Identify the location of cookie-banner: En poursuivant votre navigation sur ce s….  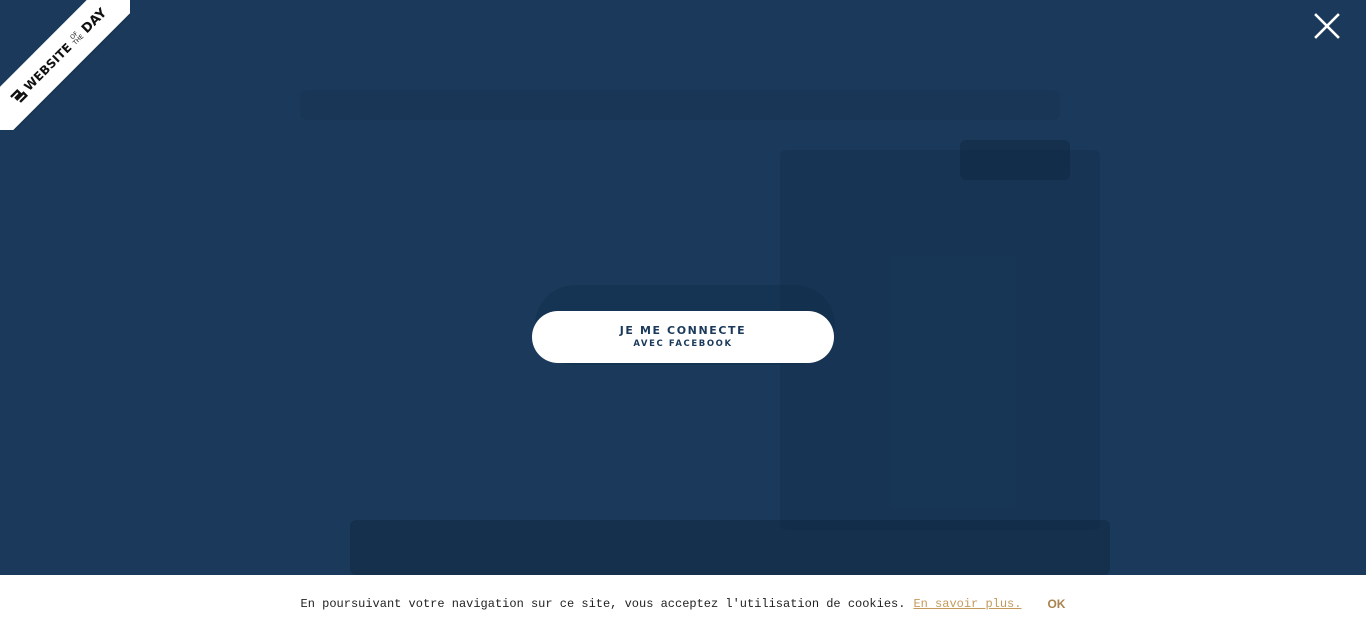
(683, 604).